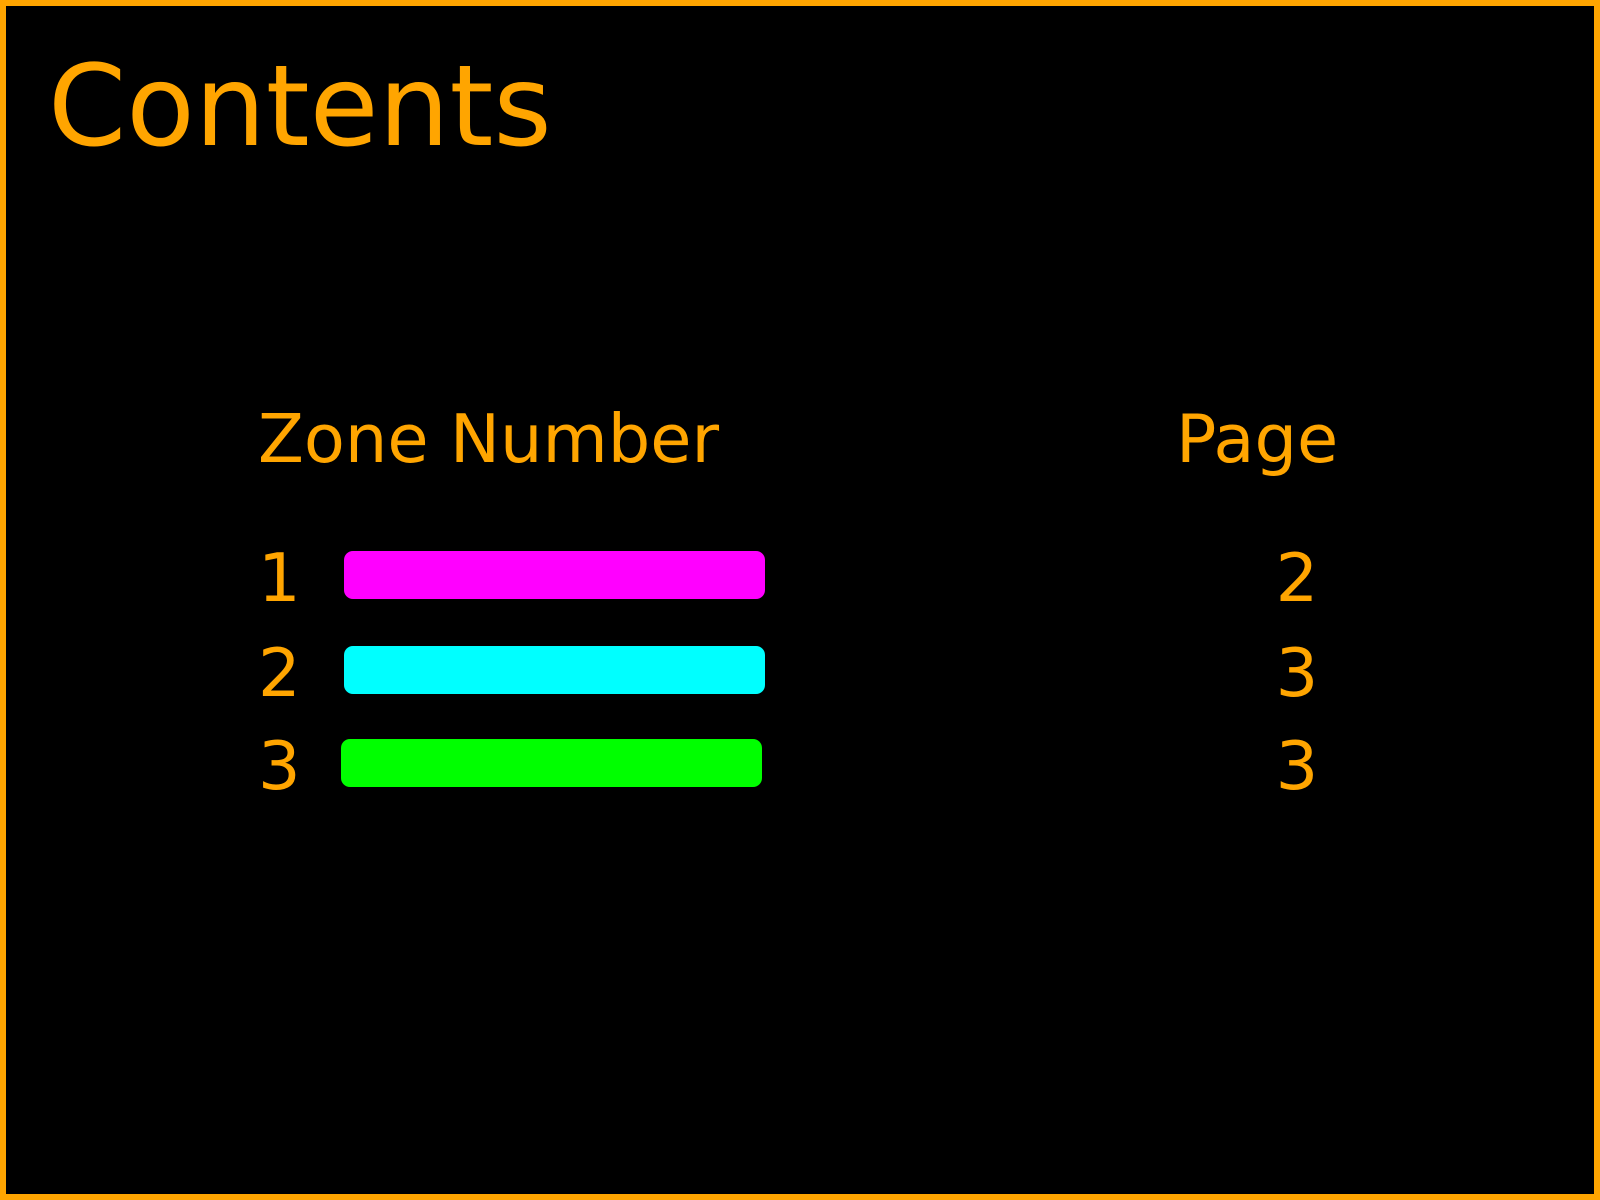  Describe the element at coordinates (489, 439) in the screenshot. I see `zone-number-header: Zone Number` at that location.